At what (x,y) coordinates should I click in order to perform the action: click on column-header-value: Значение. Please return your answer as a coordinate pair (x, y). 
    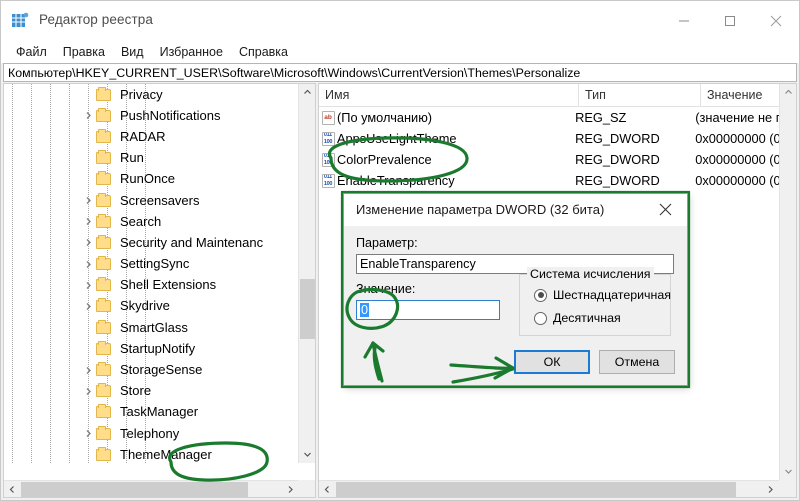
    Looking at the image, I should click on (740, 95).